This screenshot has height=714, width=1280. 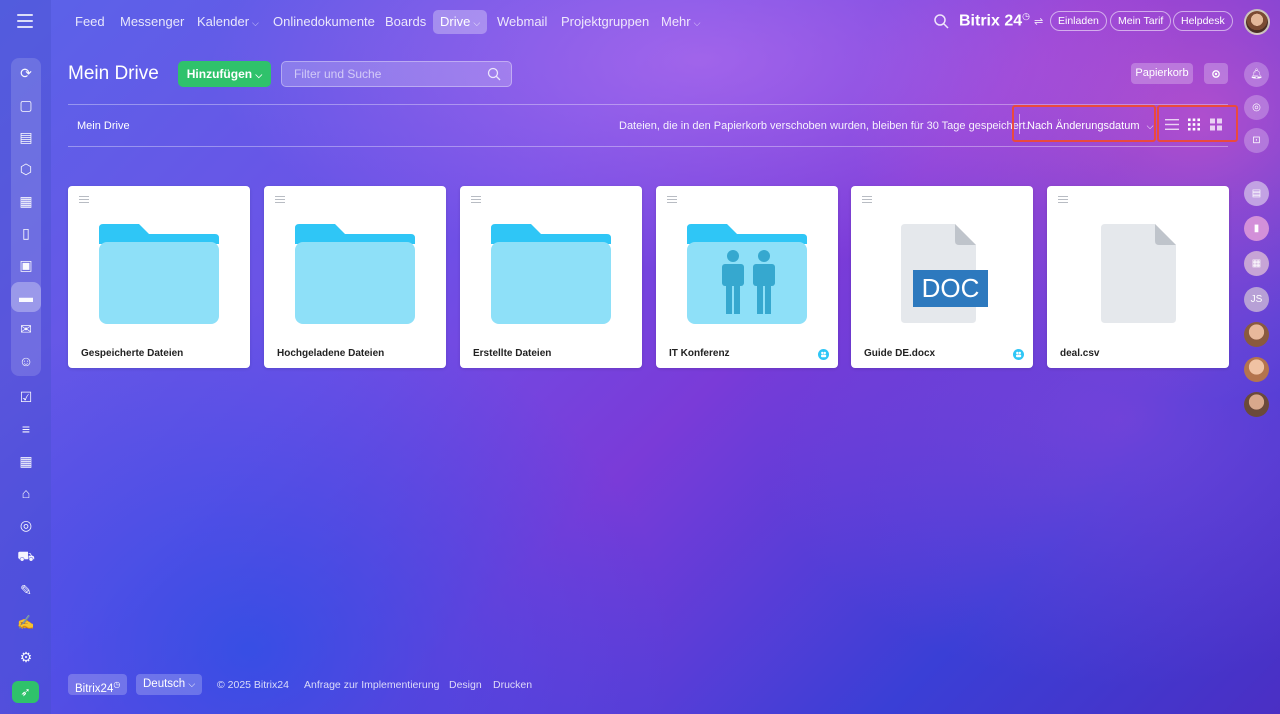 I want to click on sidebar-item-signature: ✍, so click(x=26, y=622).